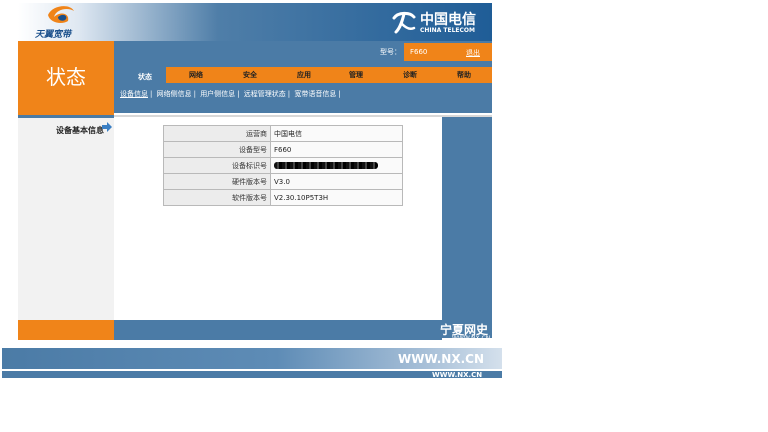  Describe the element at coordinates (278, 330) in the screenshot. I see `content-footer-bar` at that location.